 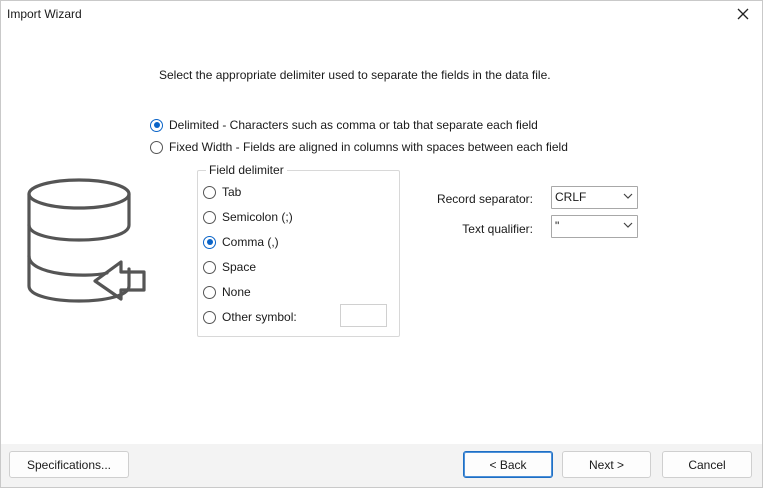 What do you see at coordinates (209, 317) in the screenshot?
I see `radio-other-symbol-indicator` at bounding box center [209, 317].